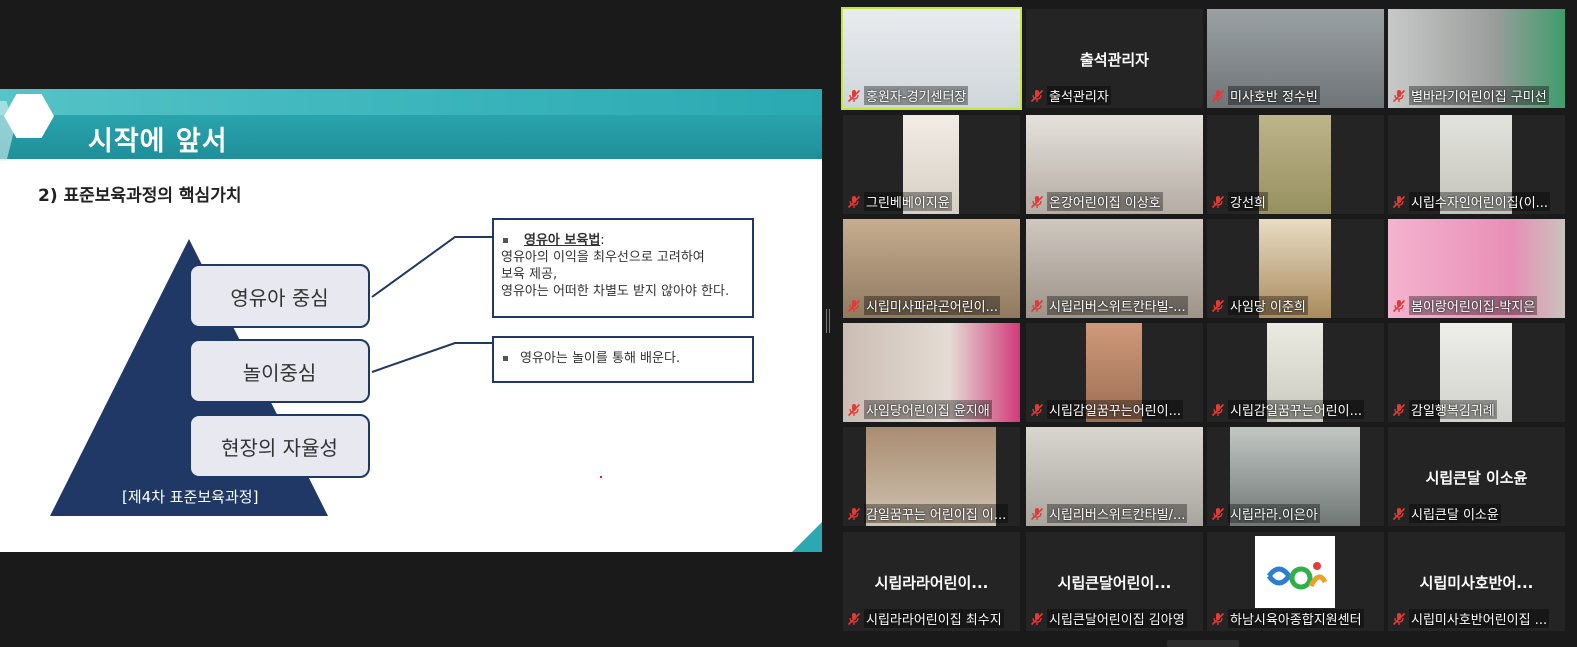 The image size is (1577, 647). I want to click on participant-name: 감일행복김귀례, so click(1453, 409).